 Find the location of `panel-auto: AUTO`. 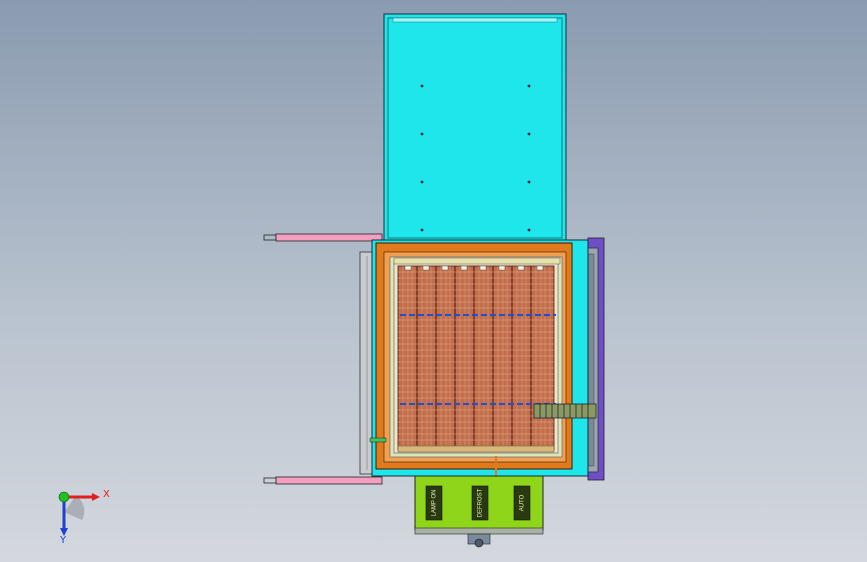

panel-auto: AUTO is located at coordinates (522, 503).